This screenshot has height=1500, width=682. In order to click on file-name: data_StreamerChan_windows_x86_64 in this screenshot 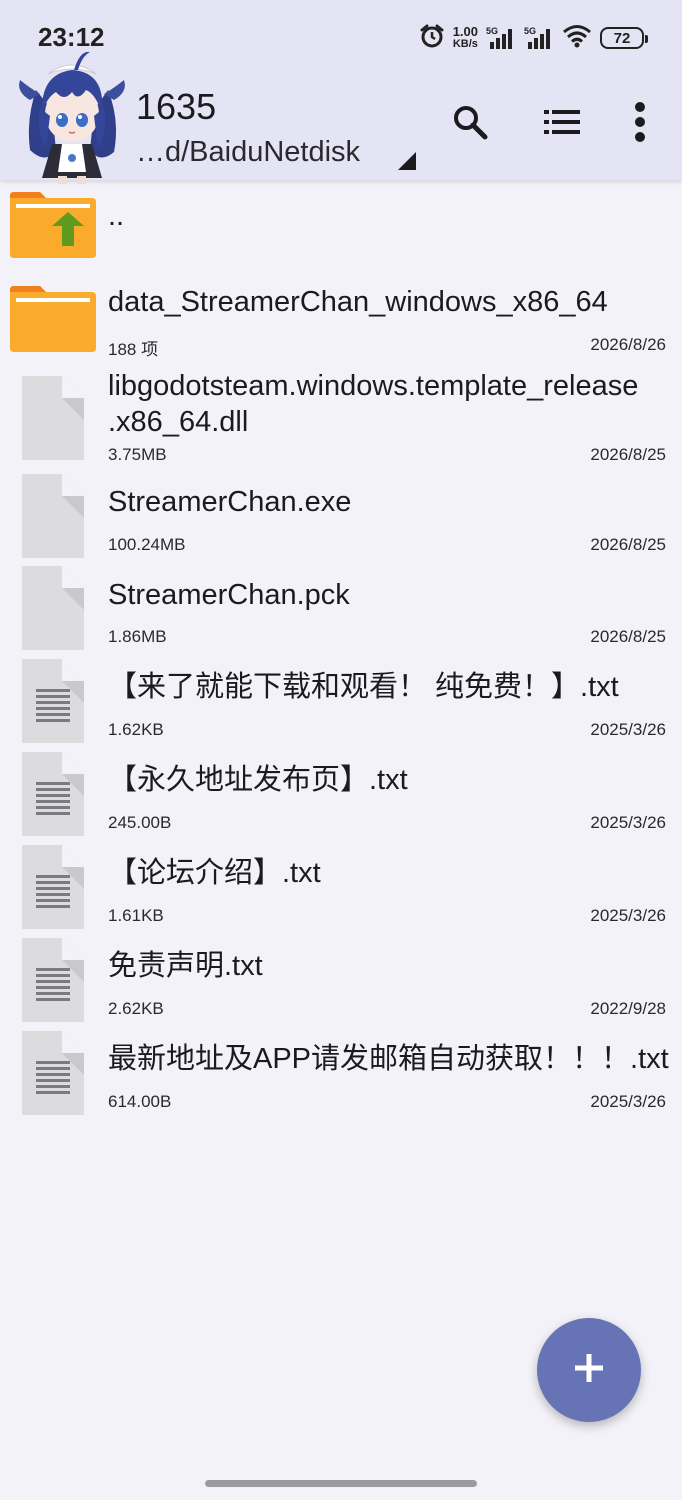, I will do `click(358, 302)`.